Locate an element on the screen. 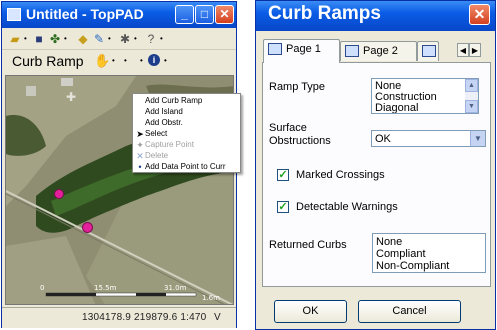 Image resolution: width=497 pixels, height=330 pixels. curb-ramp-toolbar: Curb Ramp ✋ • • • i • is located at coordinates (119, 61).